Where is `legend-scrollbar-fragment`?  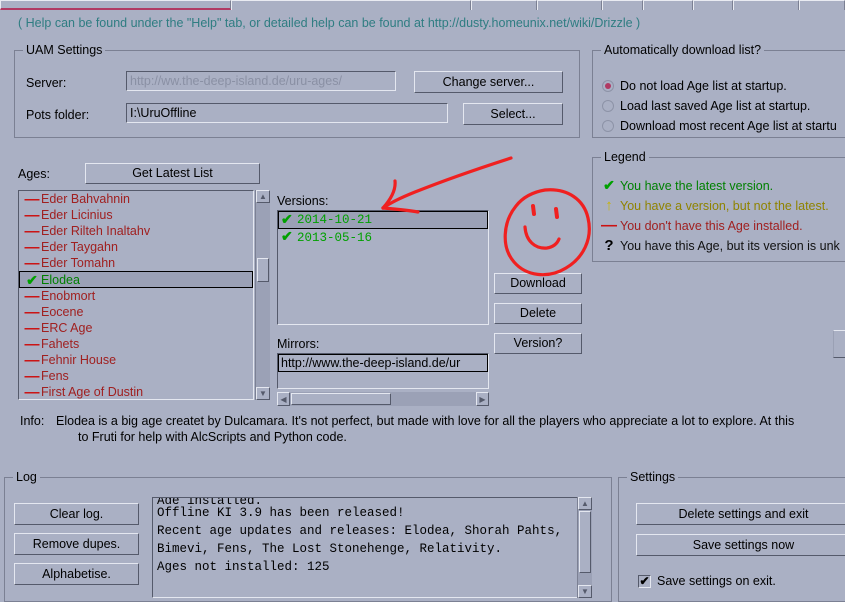 legend-scrollbar-fragment is located at coordinates (839, 344).